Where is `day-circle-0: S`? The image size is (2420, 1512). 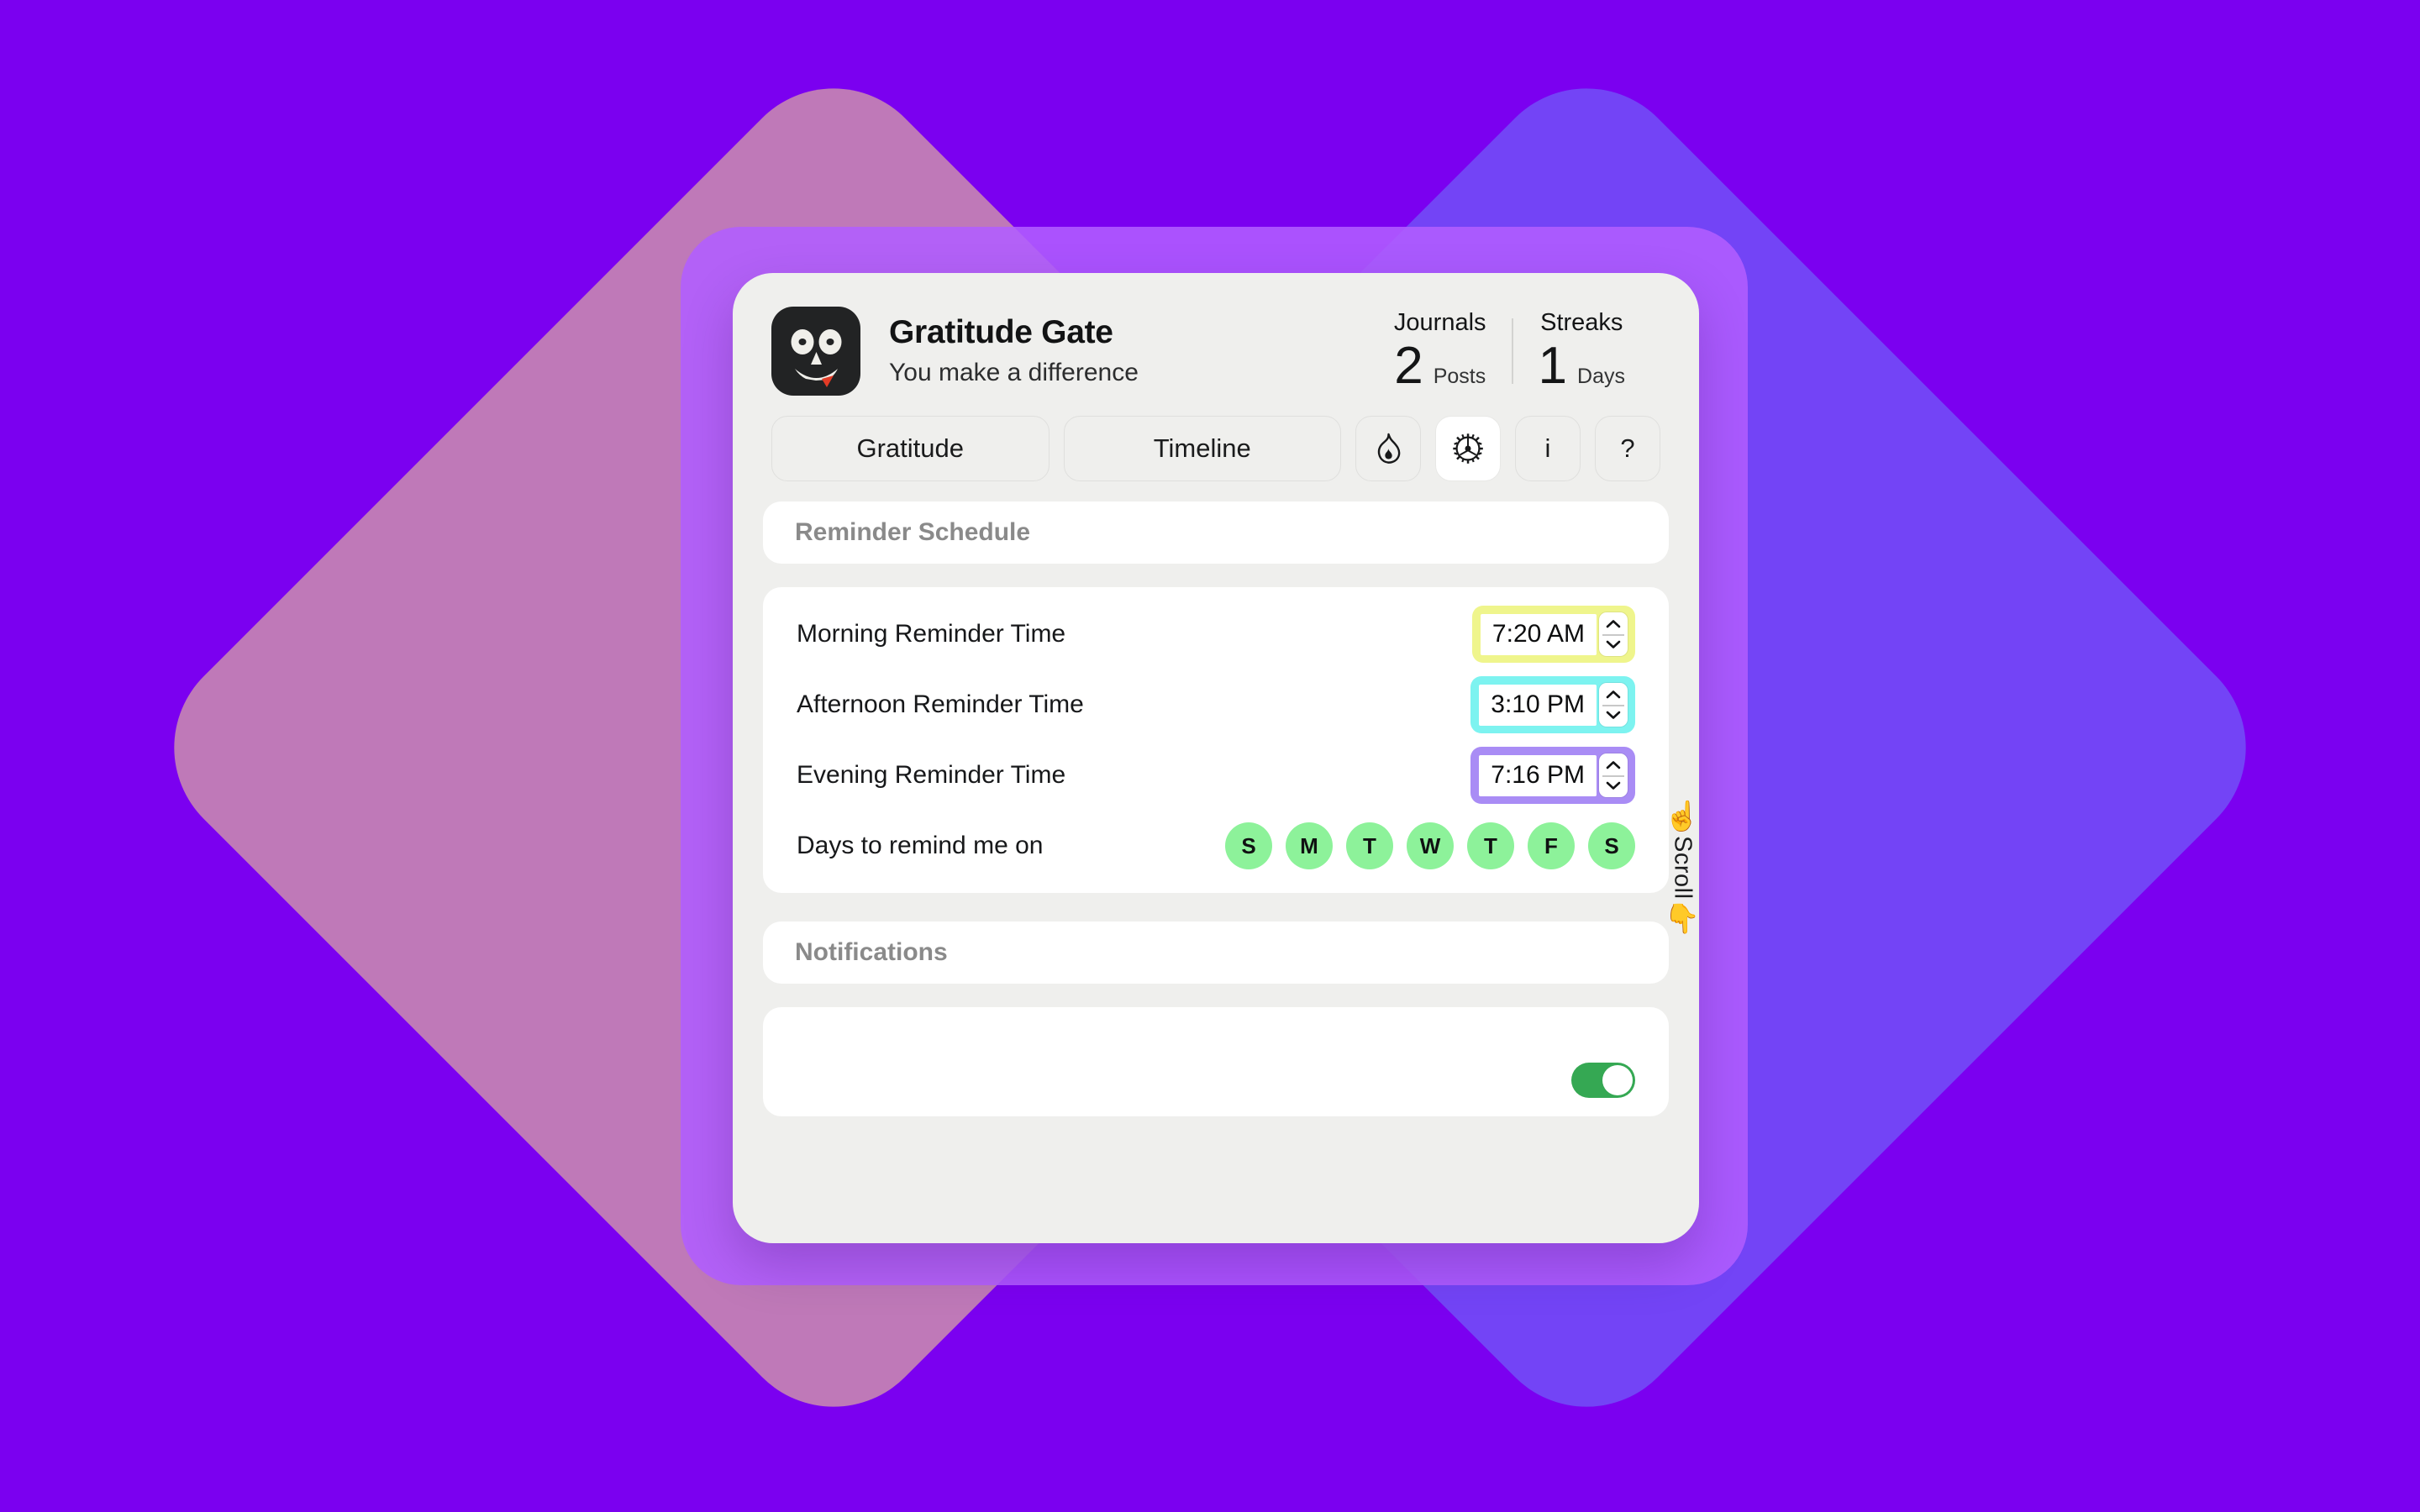 day-circle-0: S is located at coordinates (1248, 845).